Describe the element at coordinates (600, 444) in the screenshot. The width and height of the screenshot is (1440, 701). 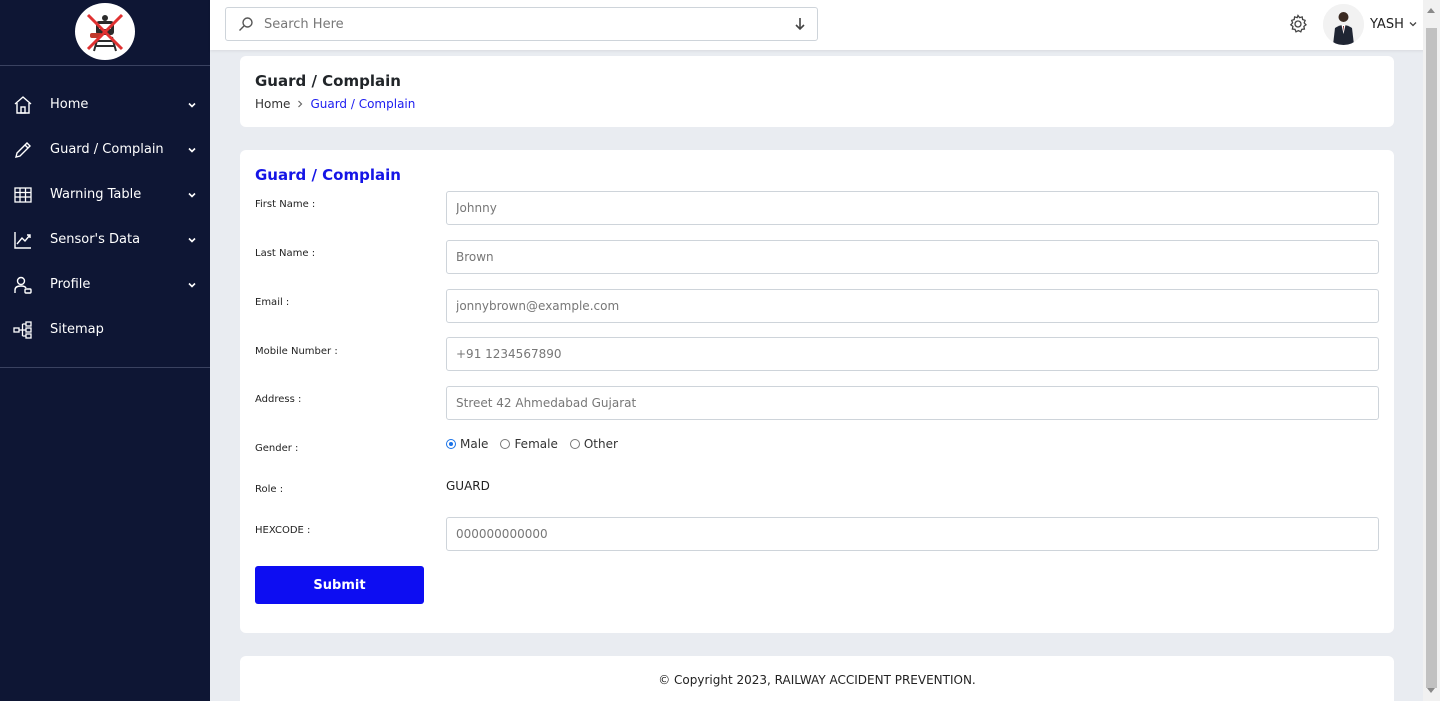
I see `radio-label: Other` at that location.